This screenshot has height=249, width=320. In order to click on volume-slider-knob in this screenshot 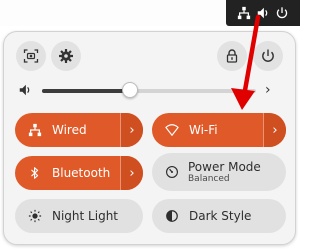, I will do `click(129, 90)`.